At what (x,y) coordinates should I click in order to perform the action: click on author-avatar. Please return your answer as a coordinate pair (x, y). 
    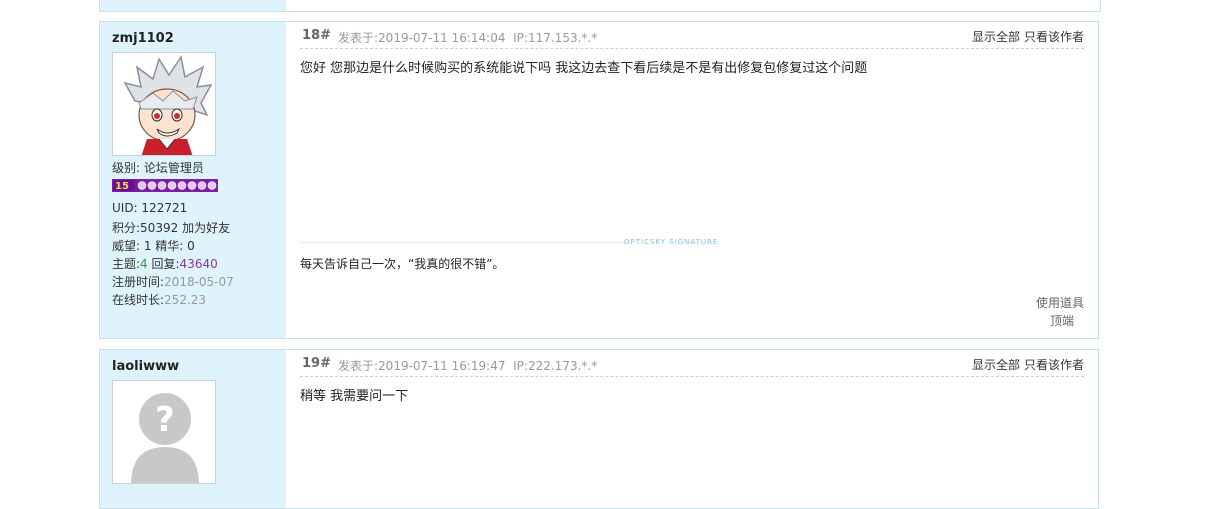
    Looking at the image, I should click on (164, 104).